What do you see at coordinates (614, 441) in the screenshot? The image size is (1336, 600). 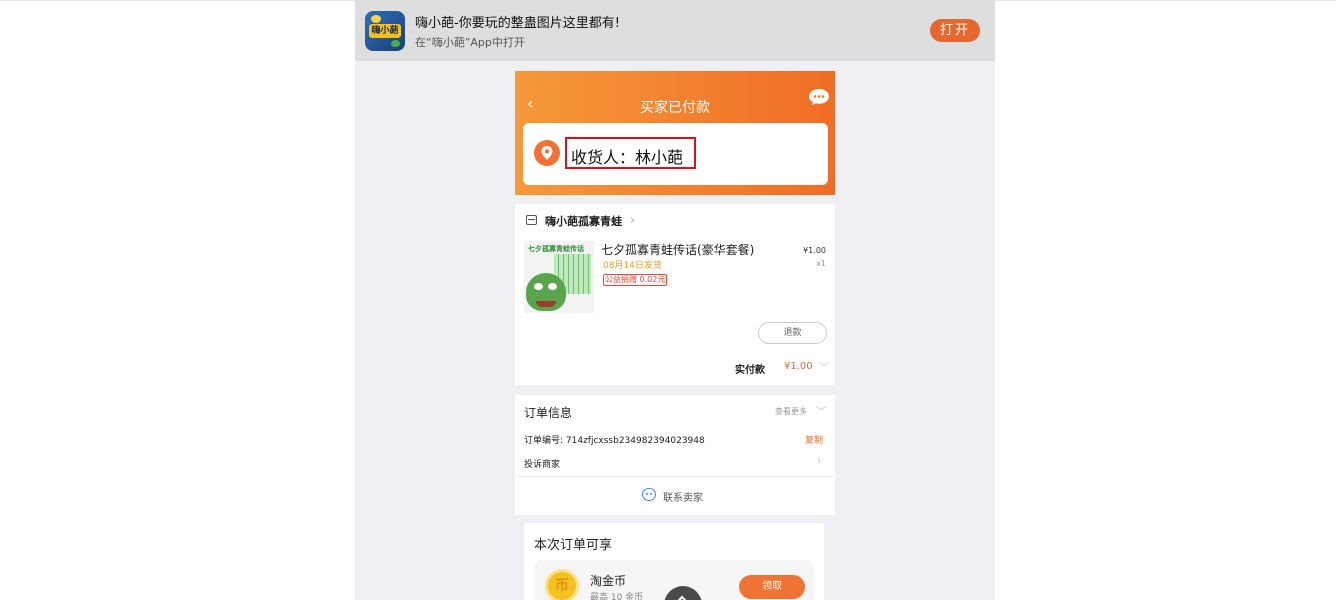 I see `order-number: 订单编号: 714zfjcxssb234982394023948` at bounding box center [614, 441].